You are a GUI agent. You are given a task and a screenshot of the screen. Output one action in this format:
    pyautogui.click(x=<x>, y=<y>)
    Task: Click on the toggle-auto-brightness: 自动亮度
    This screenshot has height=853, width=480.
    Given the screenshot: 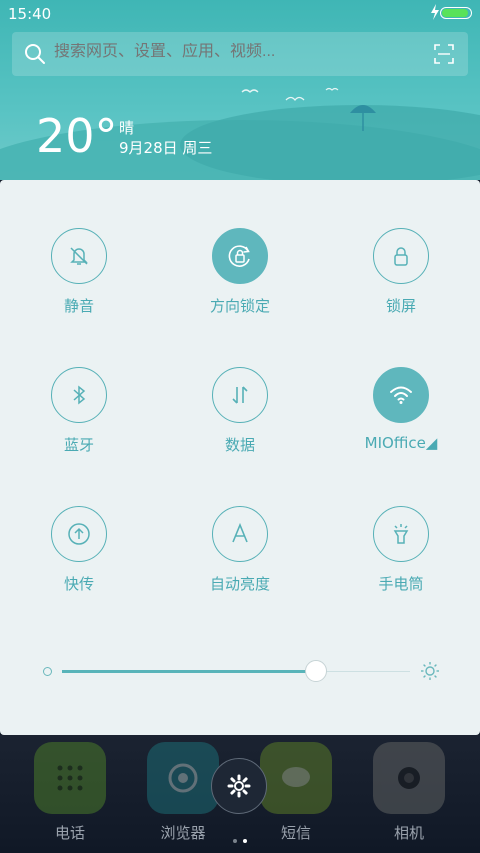 What is the action you would take?
    pyautogui.click(x=240, y=550)
    